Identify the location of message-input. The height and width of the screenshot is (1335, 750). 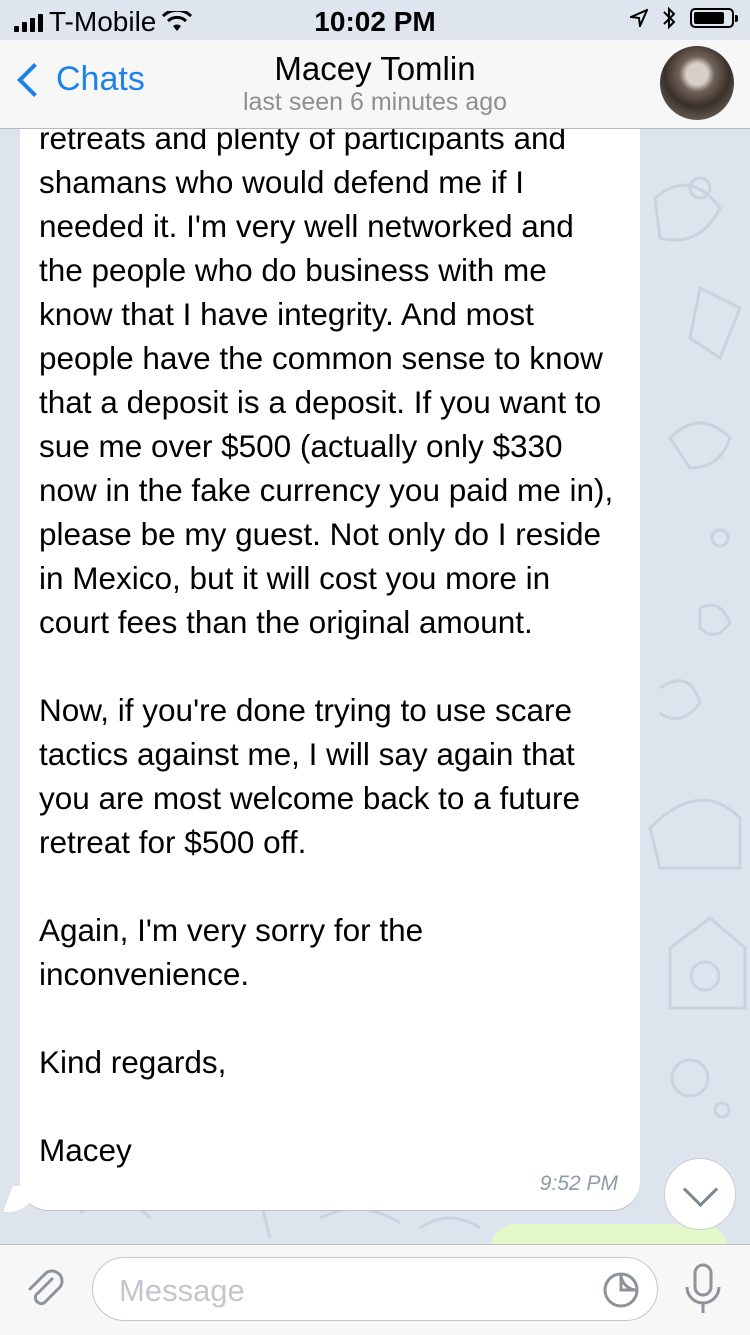
(354, 1291).